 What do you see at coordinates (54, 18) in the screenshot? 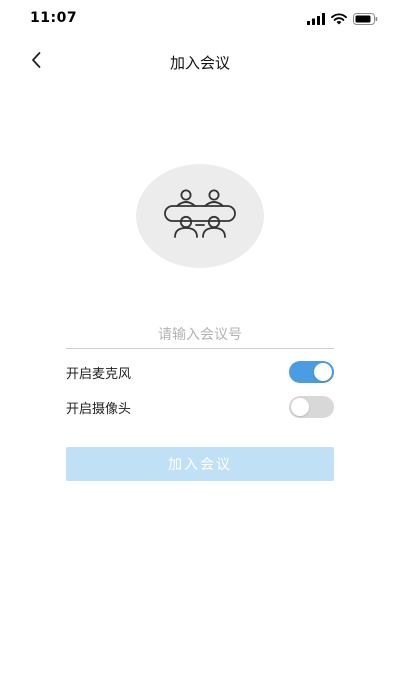
I see `status-time: 11:07` at bounding box center [54, 18].